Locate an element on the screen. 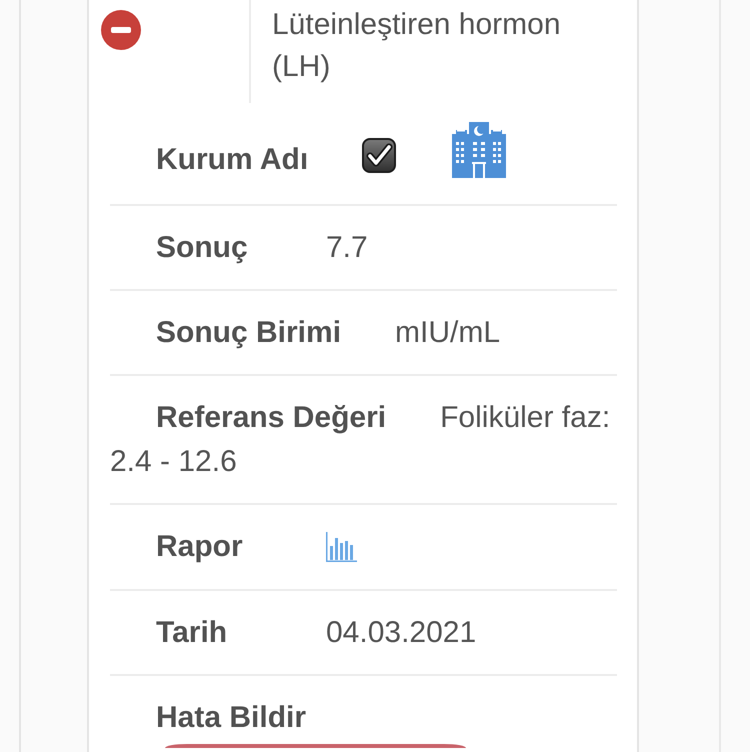  field-label: Sonuç Birimi is located at coordinates (249, 333).